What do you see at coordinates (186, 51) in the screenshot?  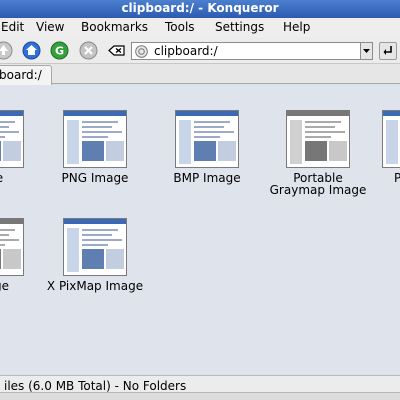 I see `location-value: clipboard:/` at bounding box center [186, 51].